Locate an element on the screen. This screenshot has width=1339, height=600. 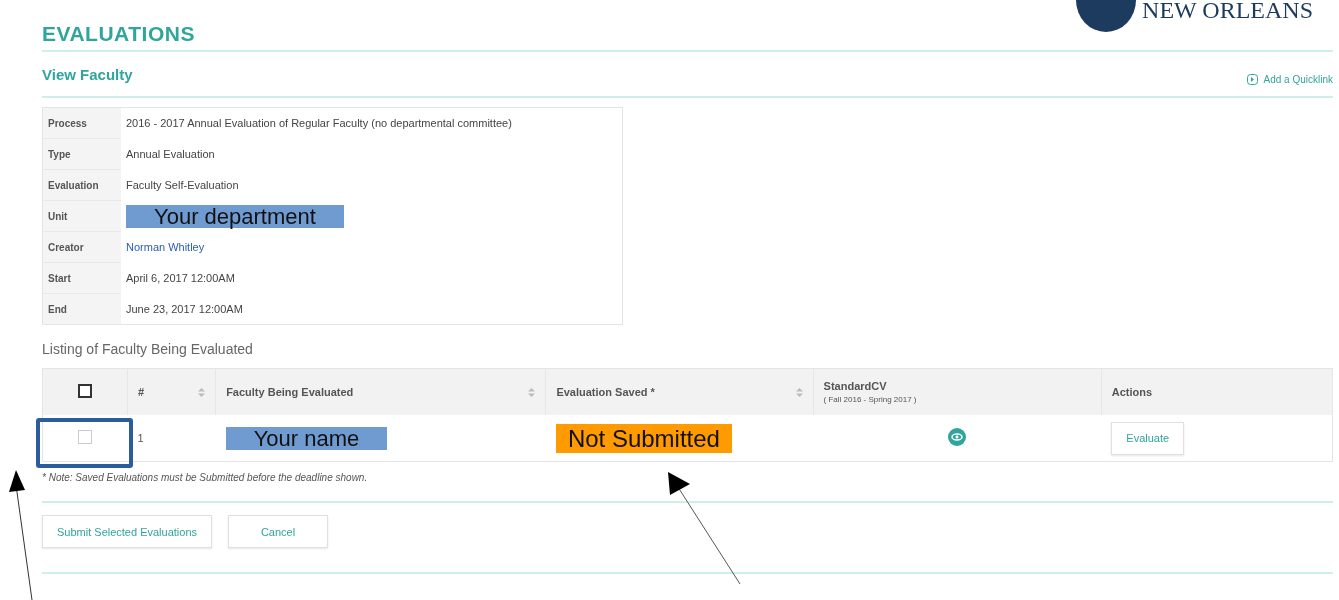
detail-value: 2016 - 2017 Annual Evaluation of Regular Faculty (no departmental committee) is located at coordinates (319, 123).